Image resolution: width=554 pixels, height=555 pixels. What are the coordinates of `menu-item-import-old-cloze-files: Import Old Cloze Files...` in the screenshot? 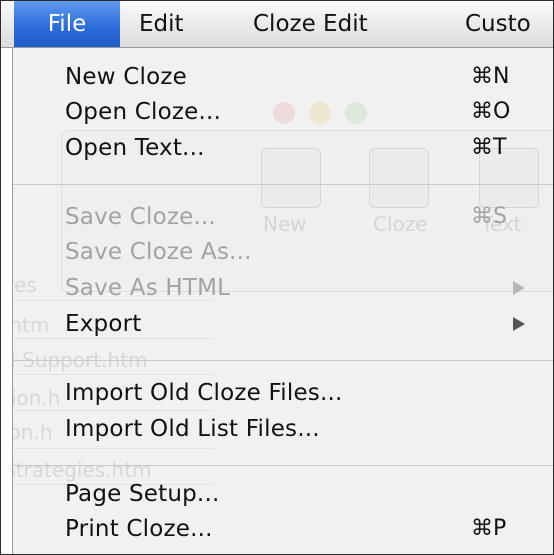 It's located at (283, 393).